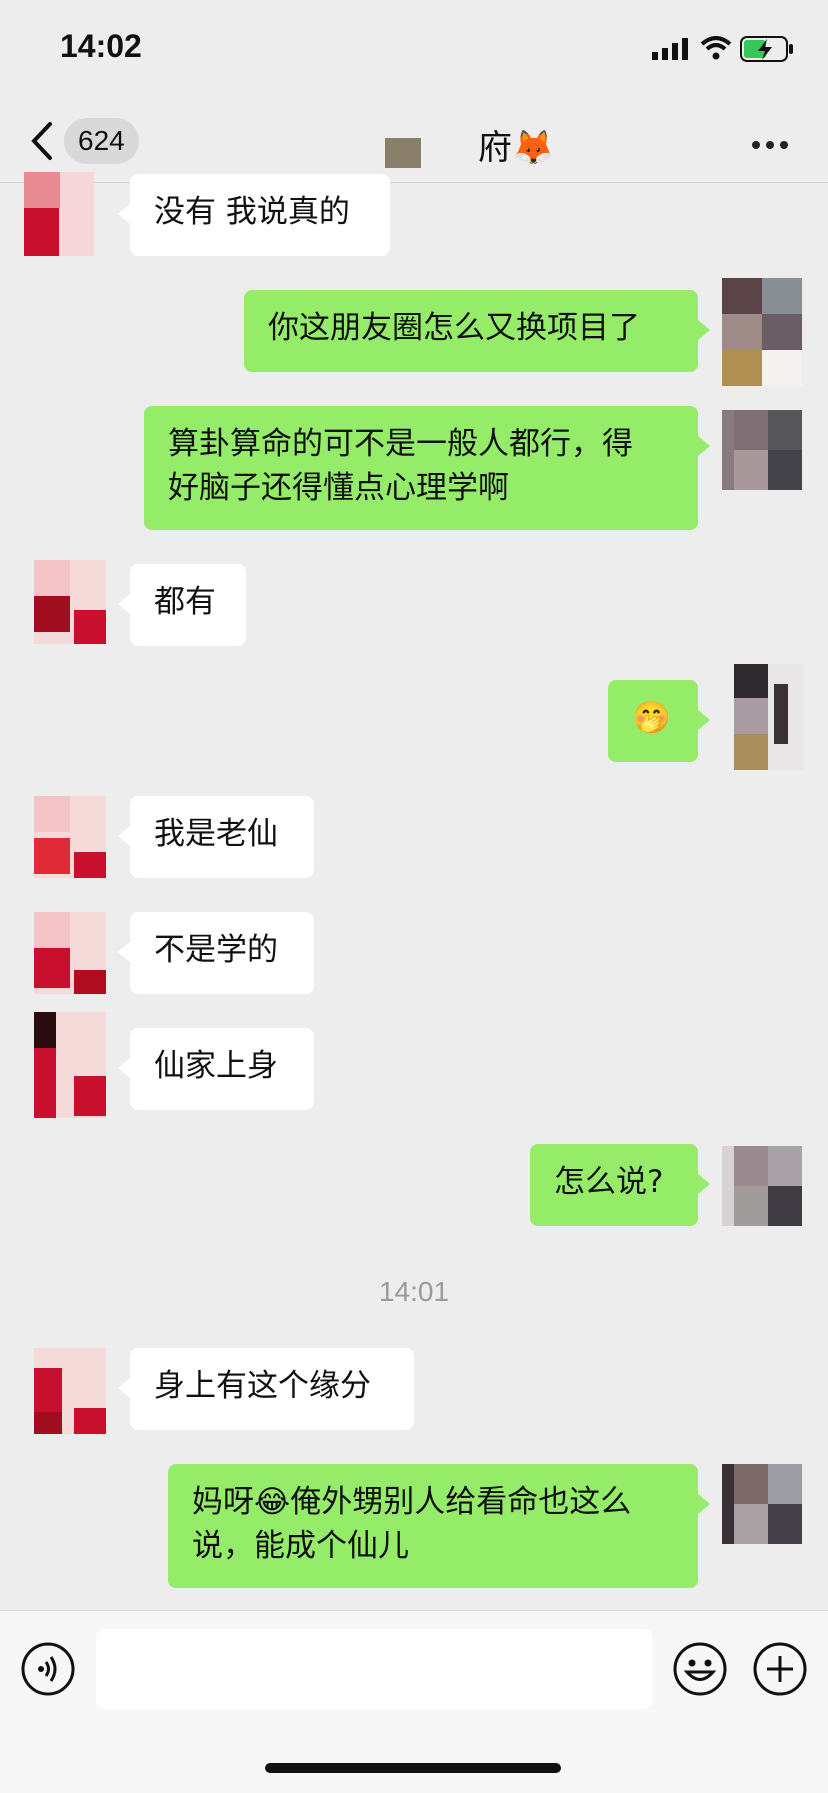 Image resolution: width=828 pixels, height=1793 pixels. Describe the element at coordinates (101, 46) in the screenshot. I see `status-time: 14:02` at that location.